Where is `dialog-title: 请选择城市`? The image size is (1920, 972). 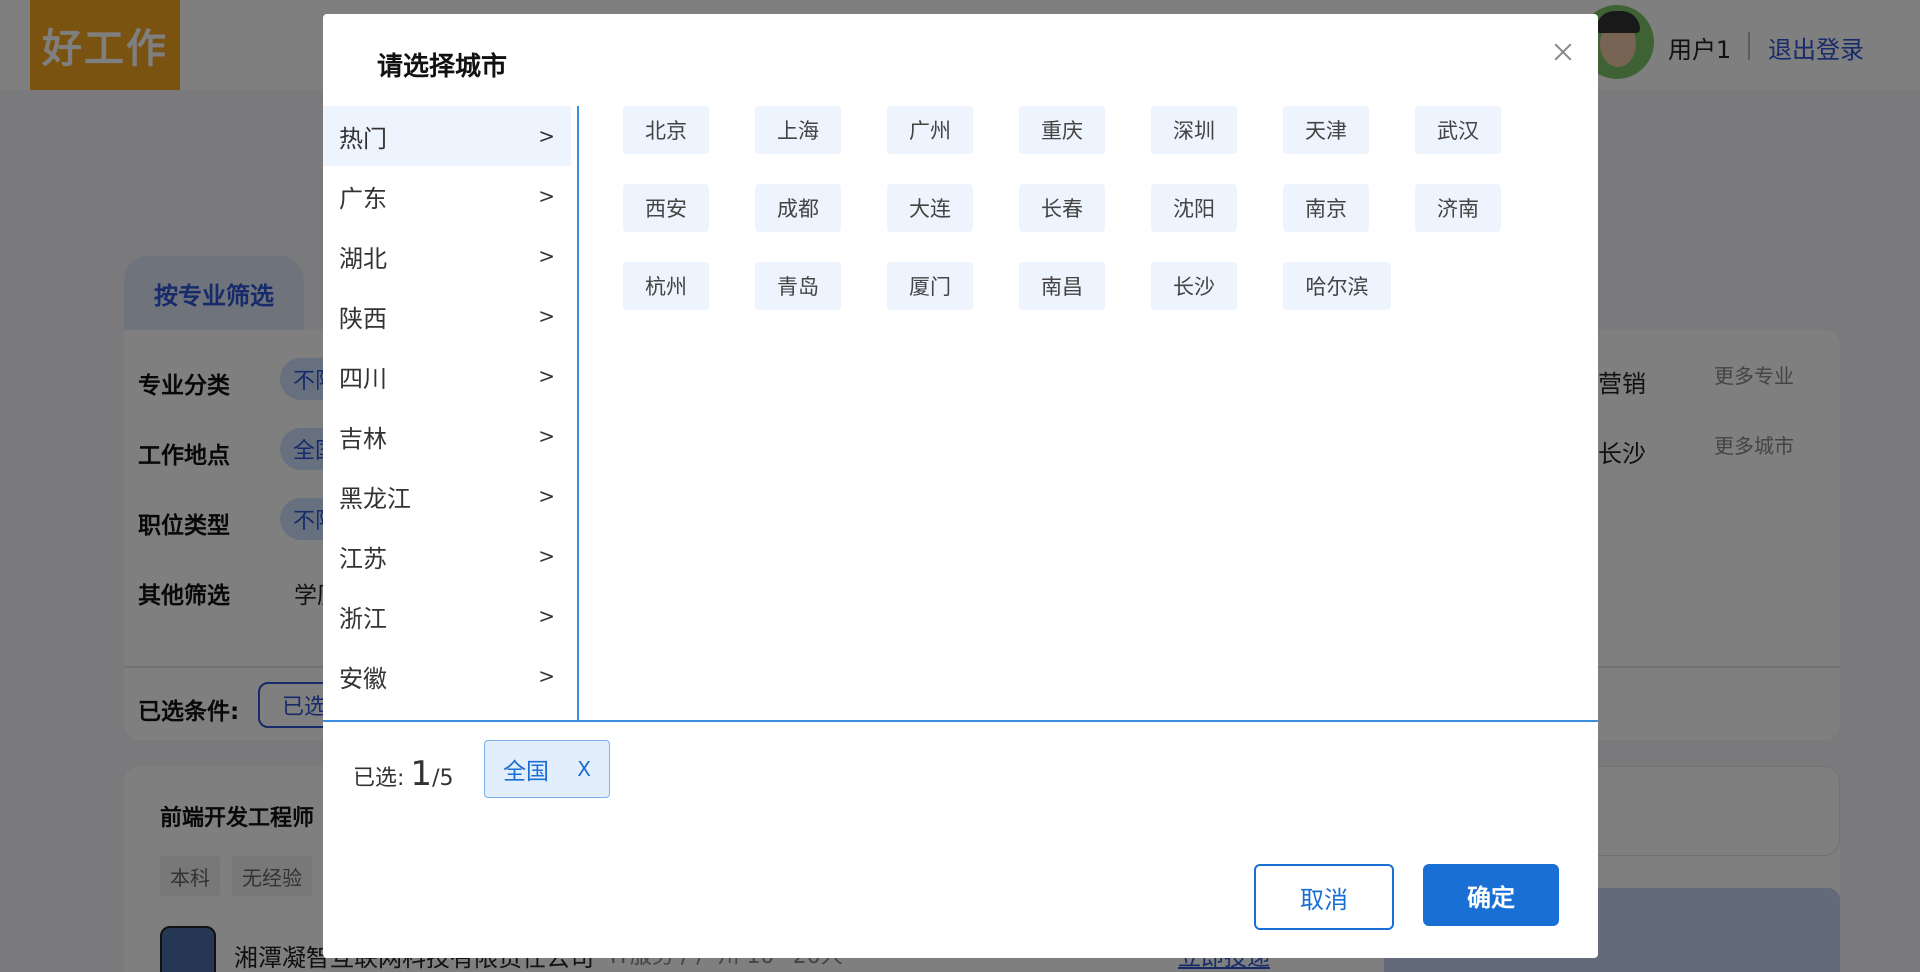 dialog-title: 请选择城市 is located at coordinates (442, 67).